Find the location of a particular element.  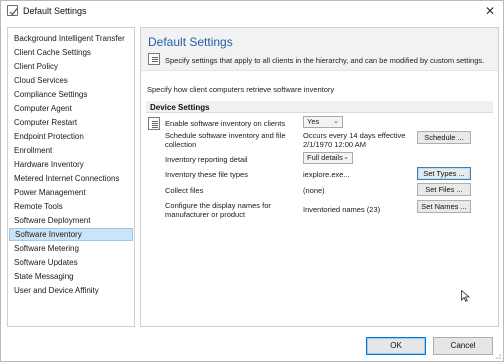

sidebar-item-endpoint-protection: Endpoint Protection is located at coordinates (71, 136).